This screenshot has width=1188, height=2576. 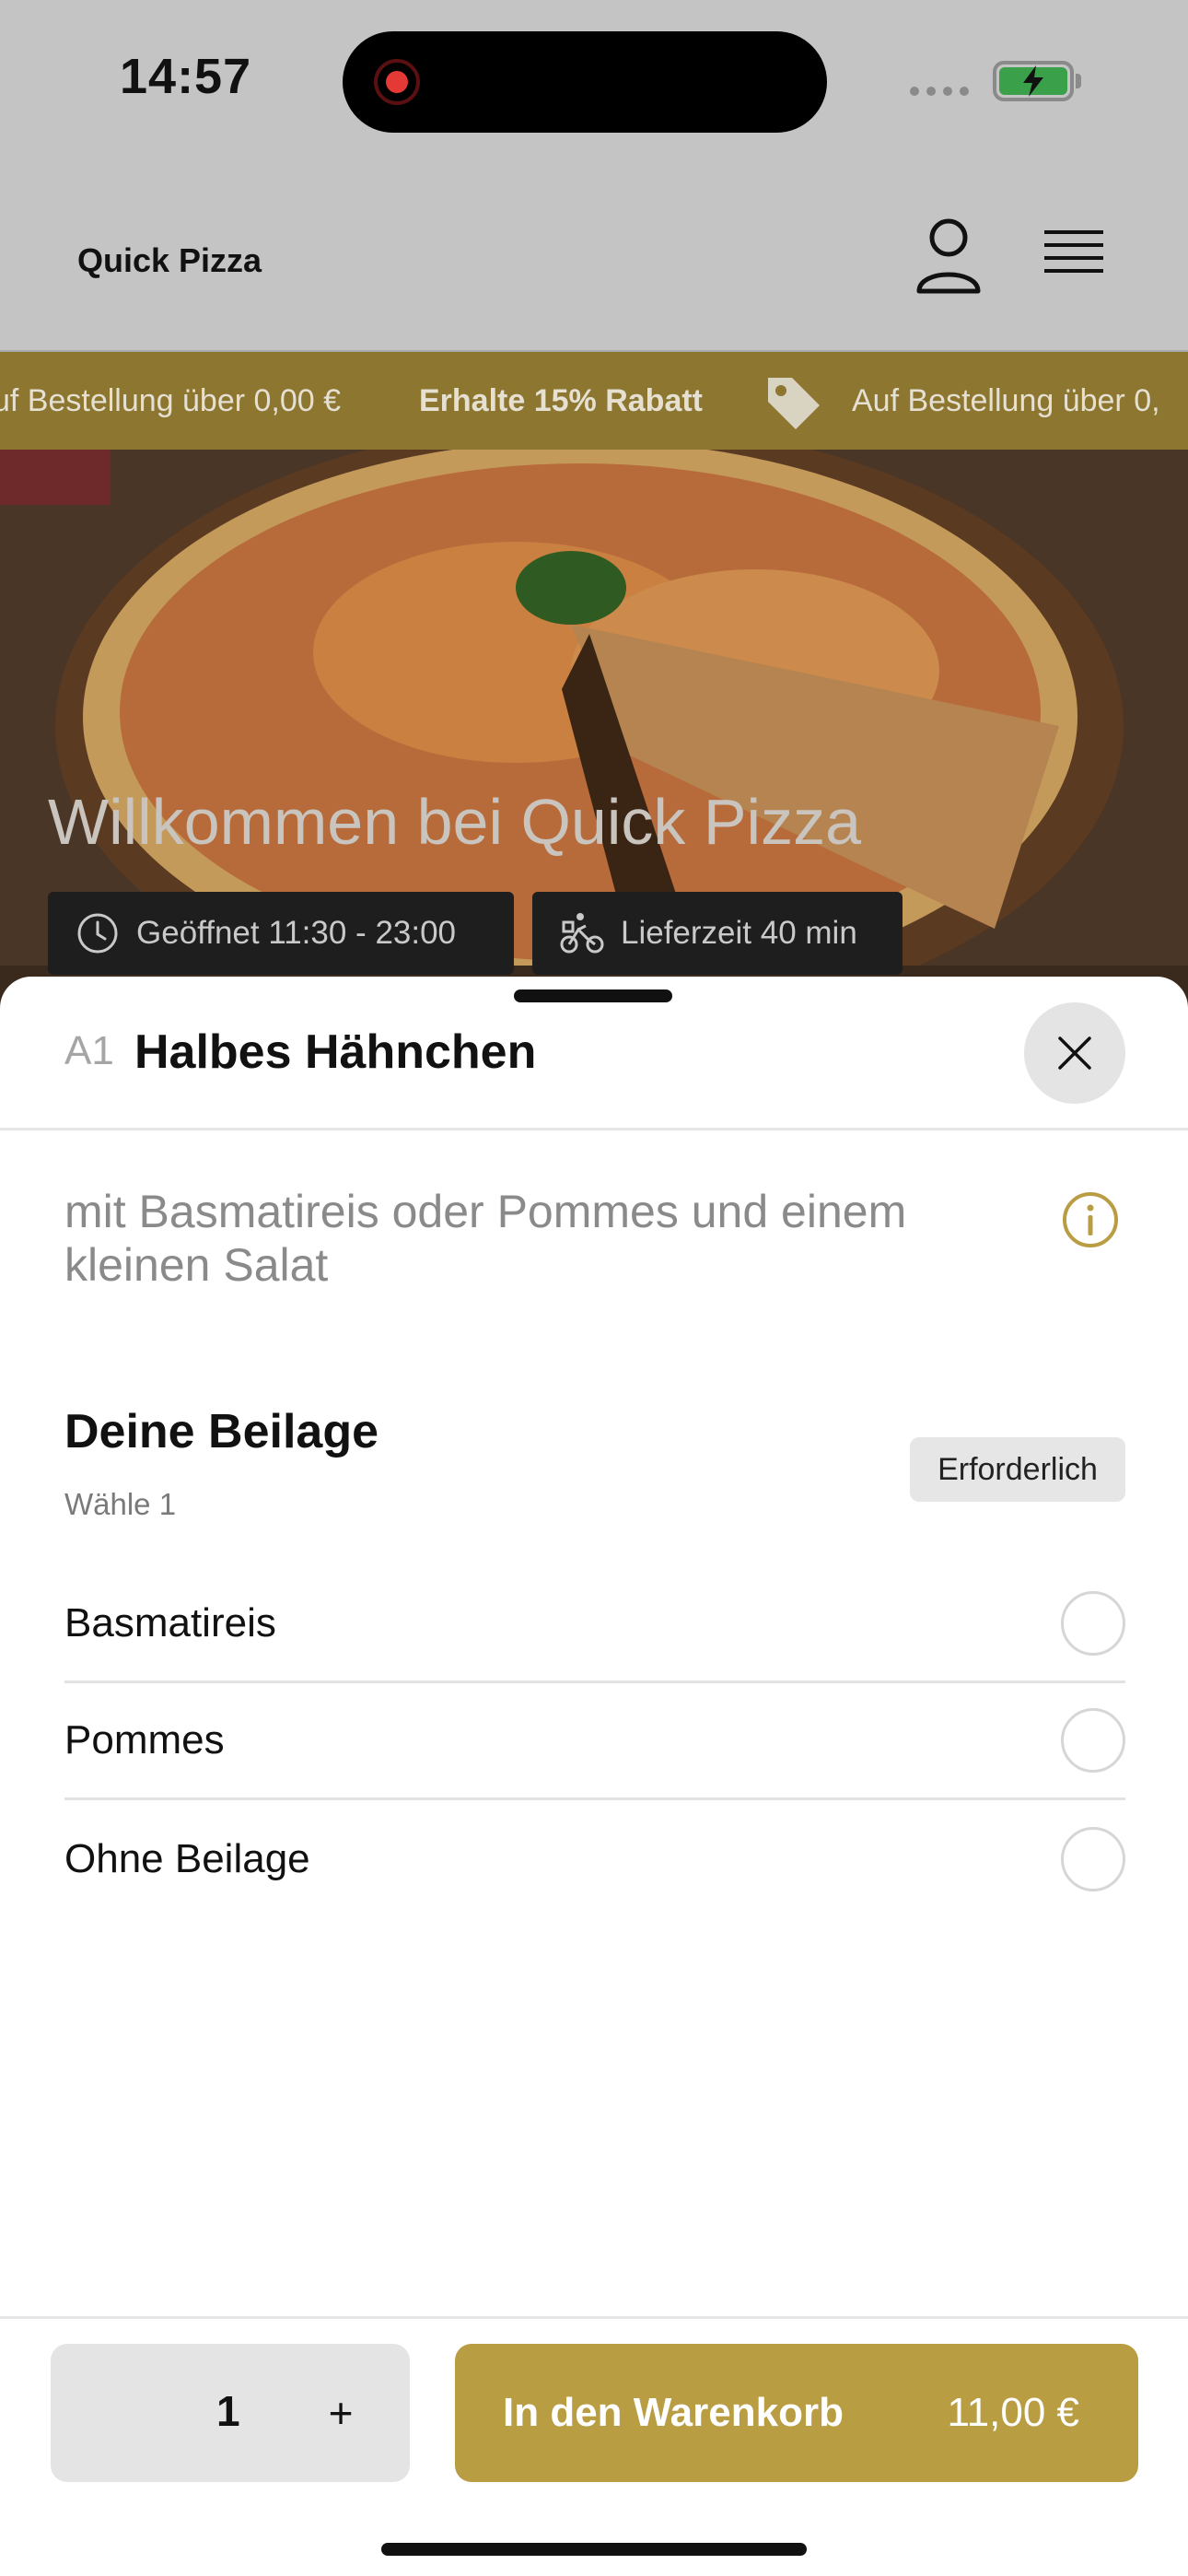 I want to click on quantity-stepper: 1 +, so click(x=230, y=2413).